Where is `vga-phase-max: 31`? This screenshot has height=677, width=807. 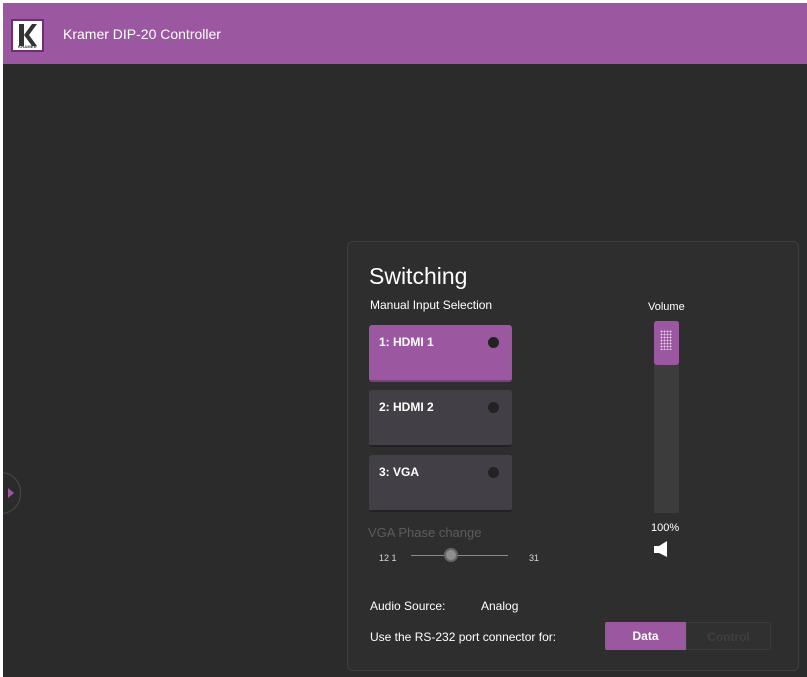
vga-phase-max: 31 is located at coordinates (534, 558).